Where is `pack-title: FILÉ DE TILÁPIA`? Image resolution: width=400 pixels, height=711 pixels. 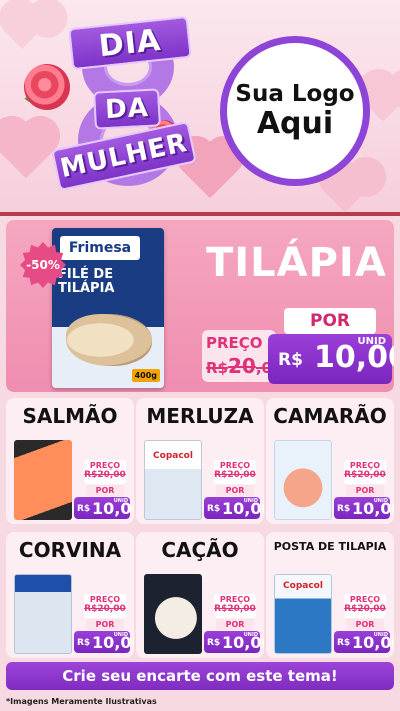 pack-title: FILÉ DE TILÁPIA is located at coordinates (86, 281).